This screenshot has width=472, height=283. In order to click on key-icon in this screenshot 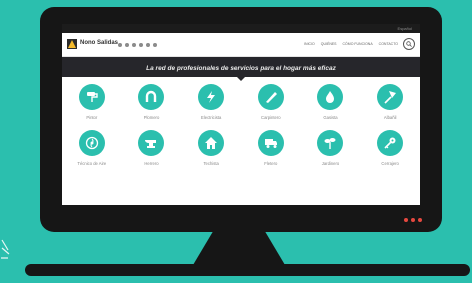, I will do `click(390, 143)`.